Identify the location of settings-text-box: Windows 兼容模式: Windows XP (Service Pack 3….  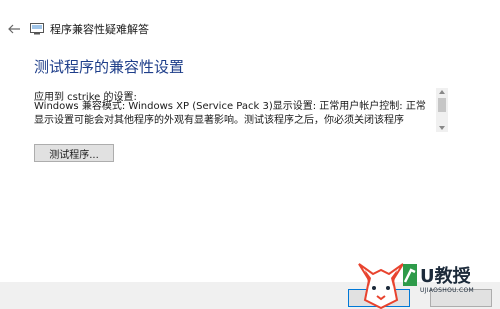
(233, 115).